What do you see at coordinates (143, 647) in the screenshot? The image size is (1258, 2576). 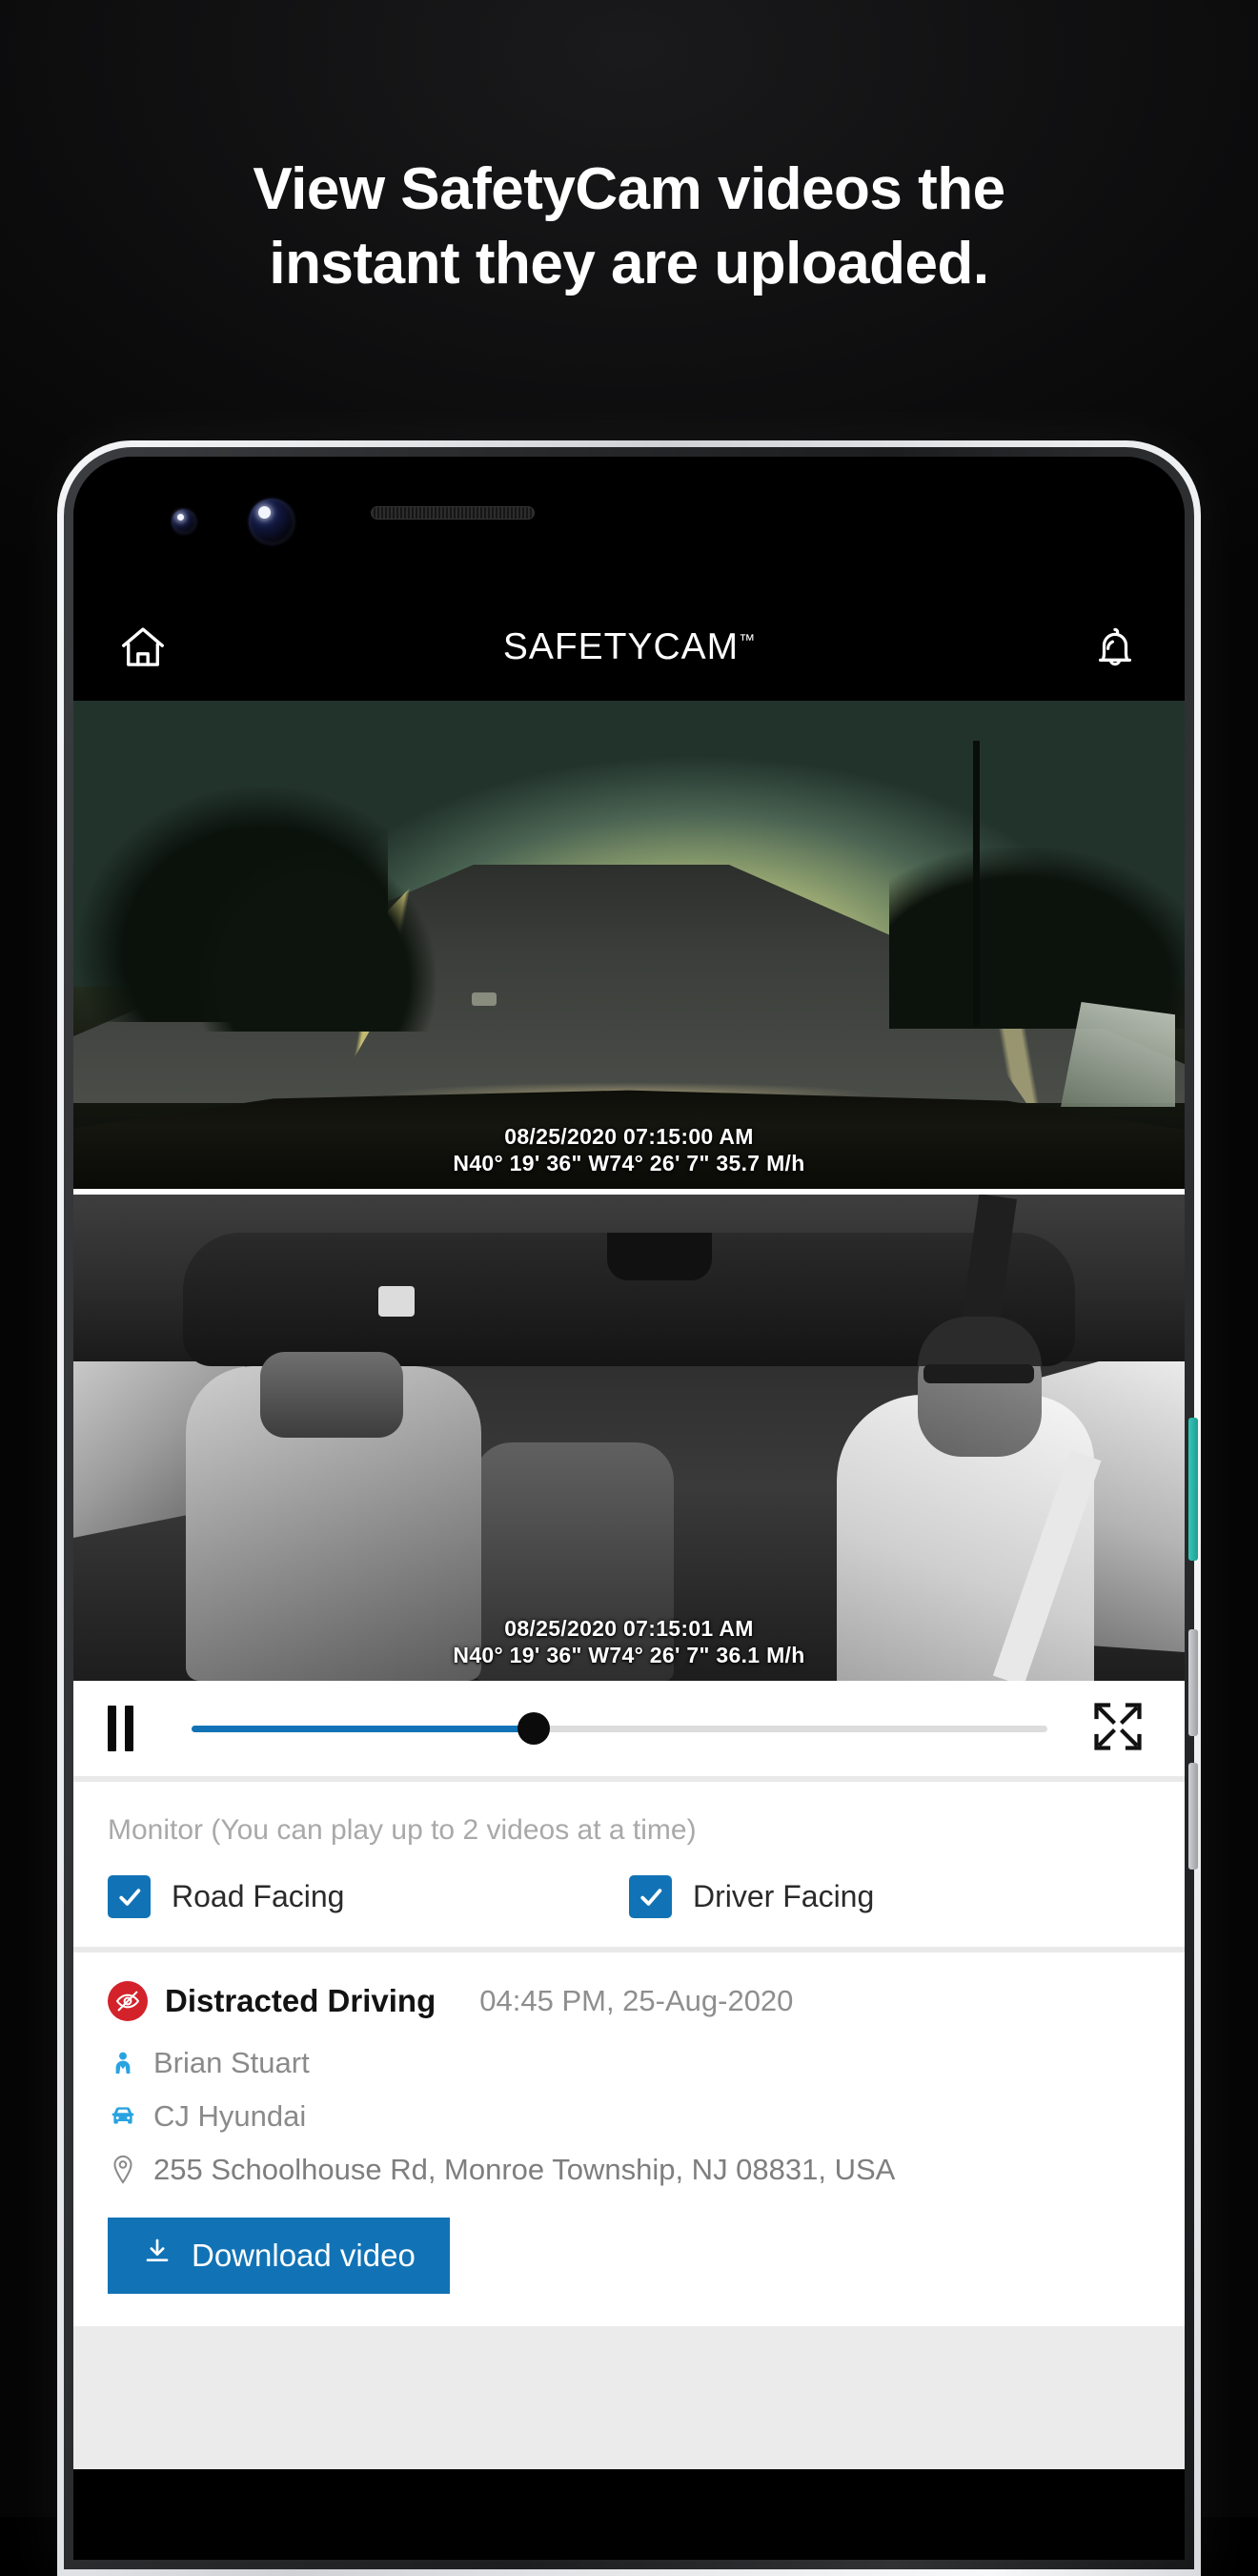 I see `home-icon` at bounding box center [143, 647].